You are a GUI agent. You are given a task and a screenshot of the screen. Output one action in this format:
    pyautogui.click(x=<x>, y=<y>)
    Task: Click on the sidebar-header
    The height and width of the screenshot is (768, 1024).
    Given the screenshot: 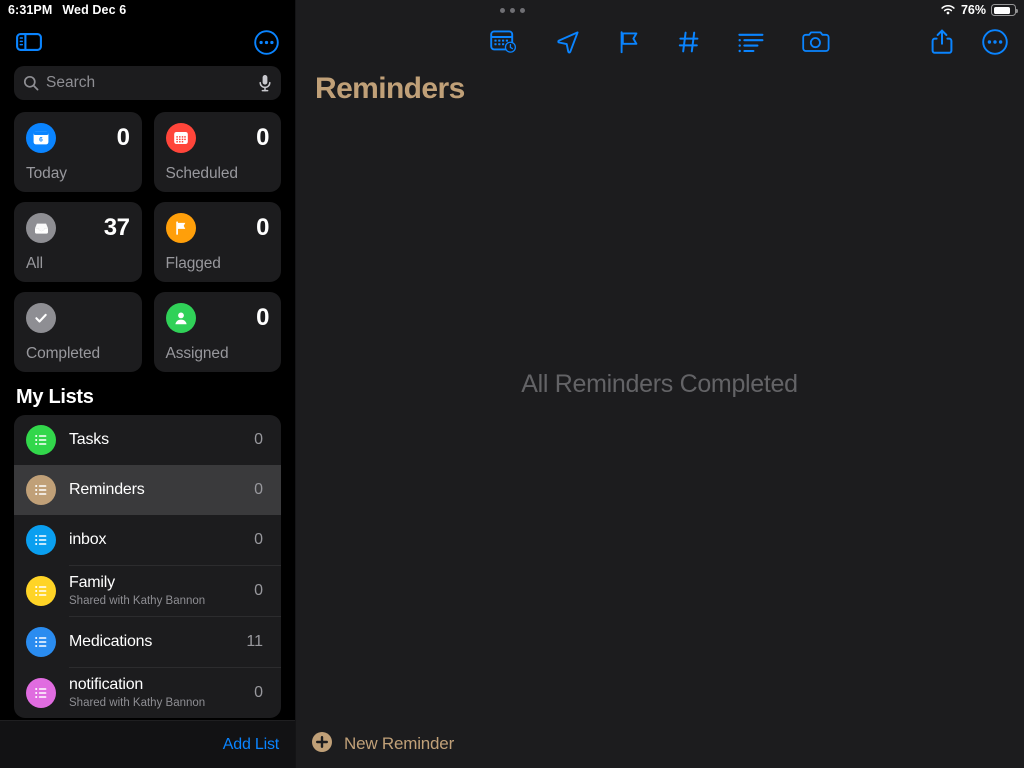 What is the action you would take?
    pyautogui.click(x=147, y=42)
    